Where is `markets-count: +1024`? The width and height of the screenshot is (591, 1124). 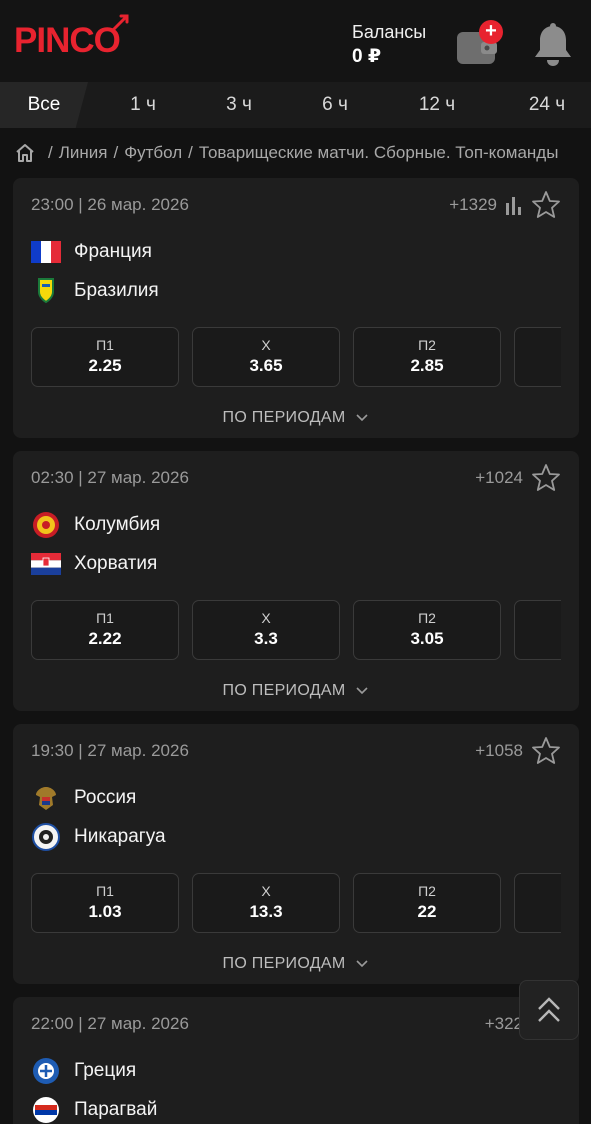
markets-count: +1024 is located at coordinates (499, 478).